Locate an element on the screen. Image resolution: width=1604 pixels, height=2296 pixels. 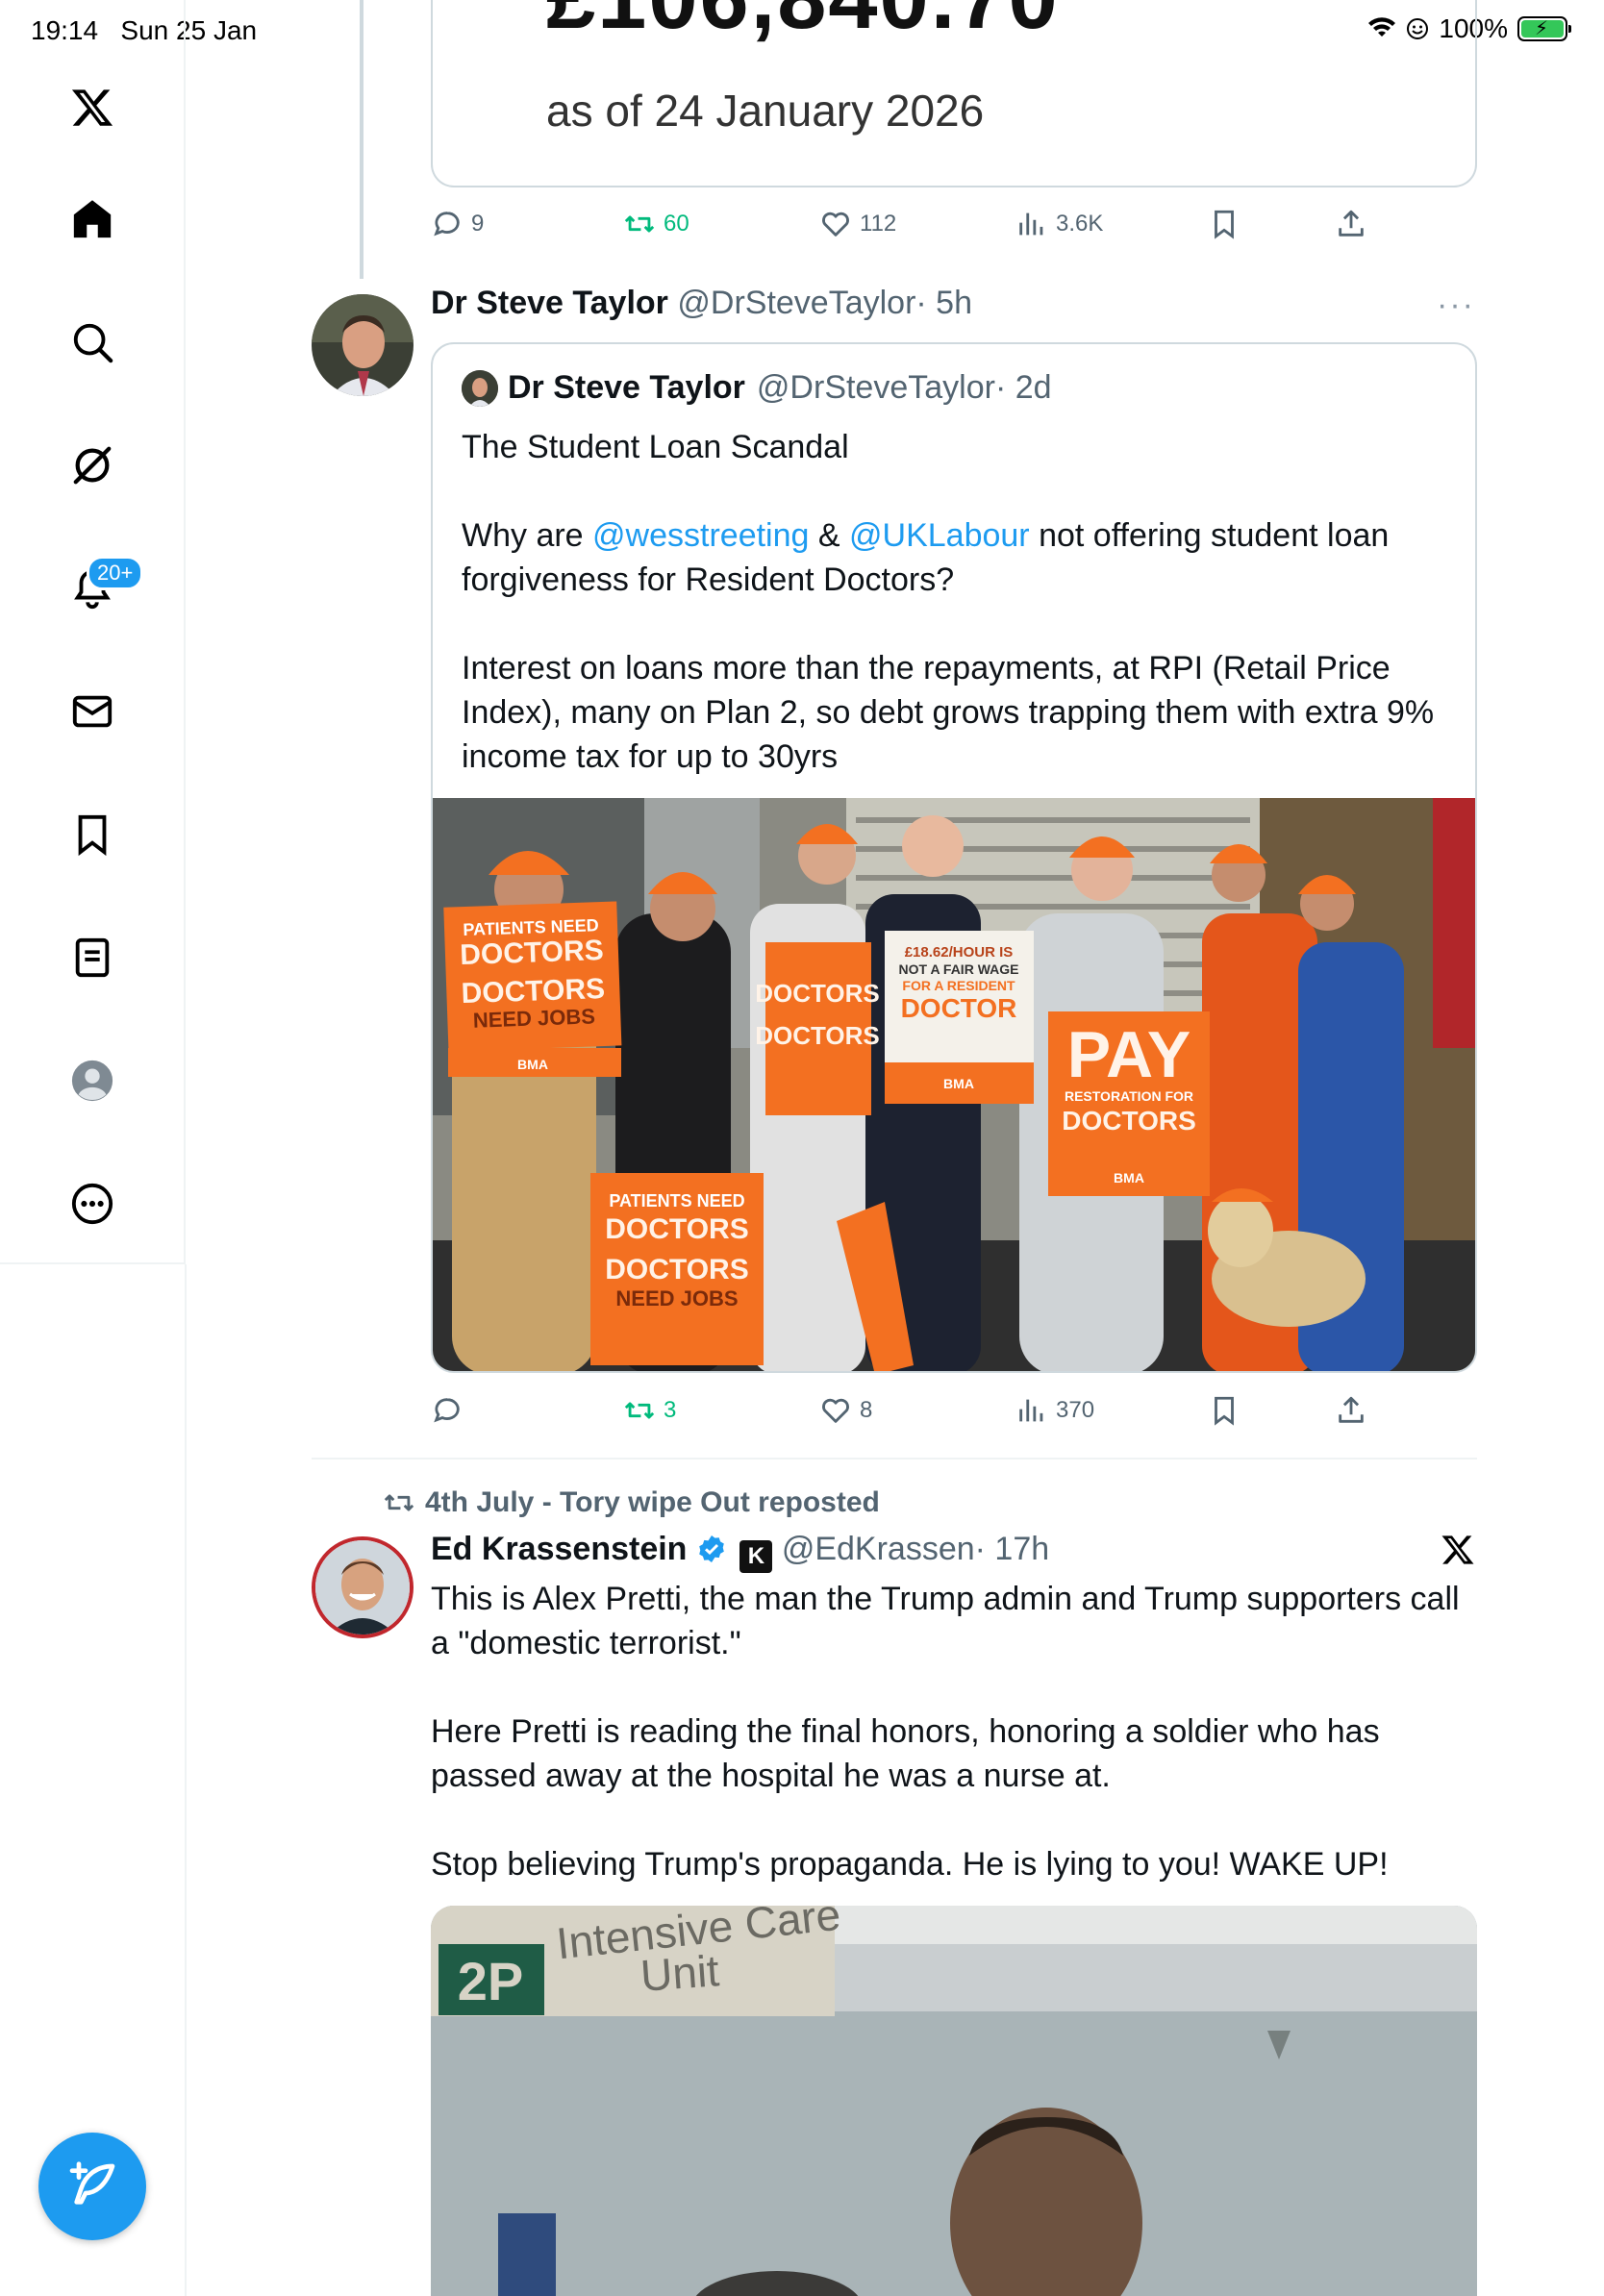
reply-button: 9 is located at coordinates (457, 224).